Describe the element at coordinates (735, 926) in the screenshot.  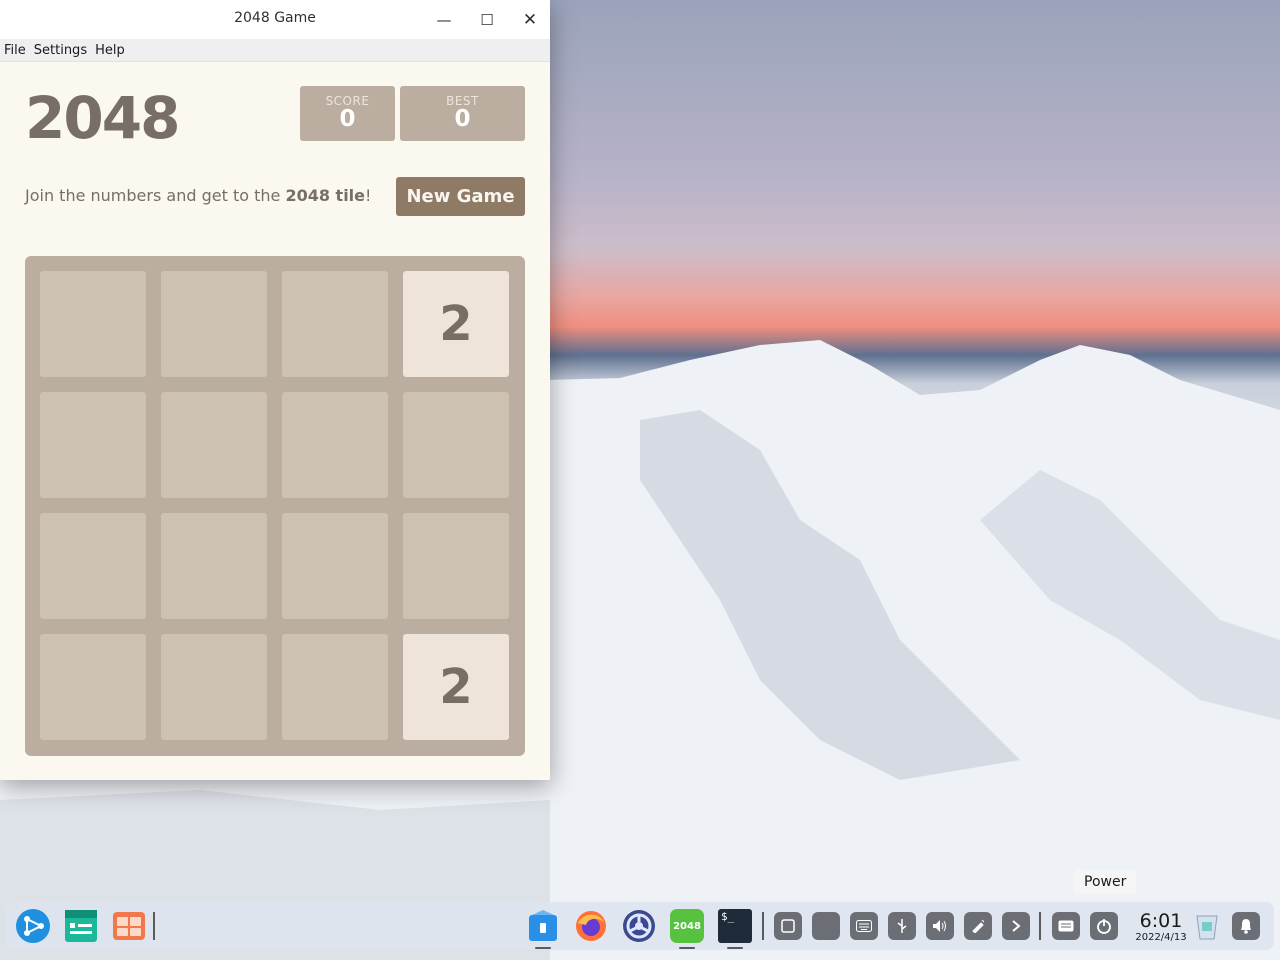
I see `terminal-icon: $_` at that location.